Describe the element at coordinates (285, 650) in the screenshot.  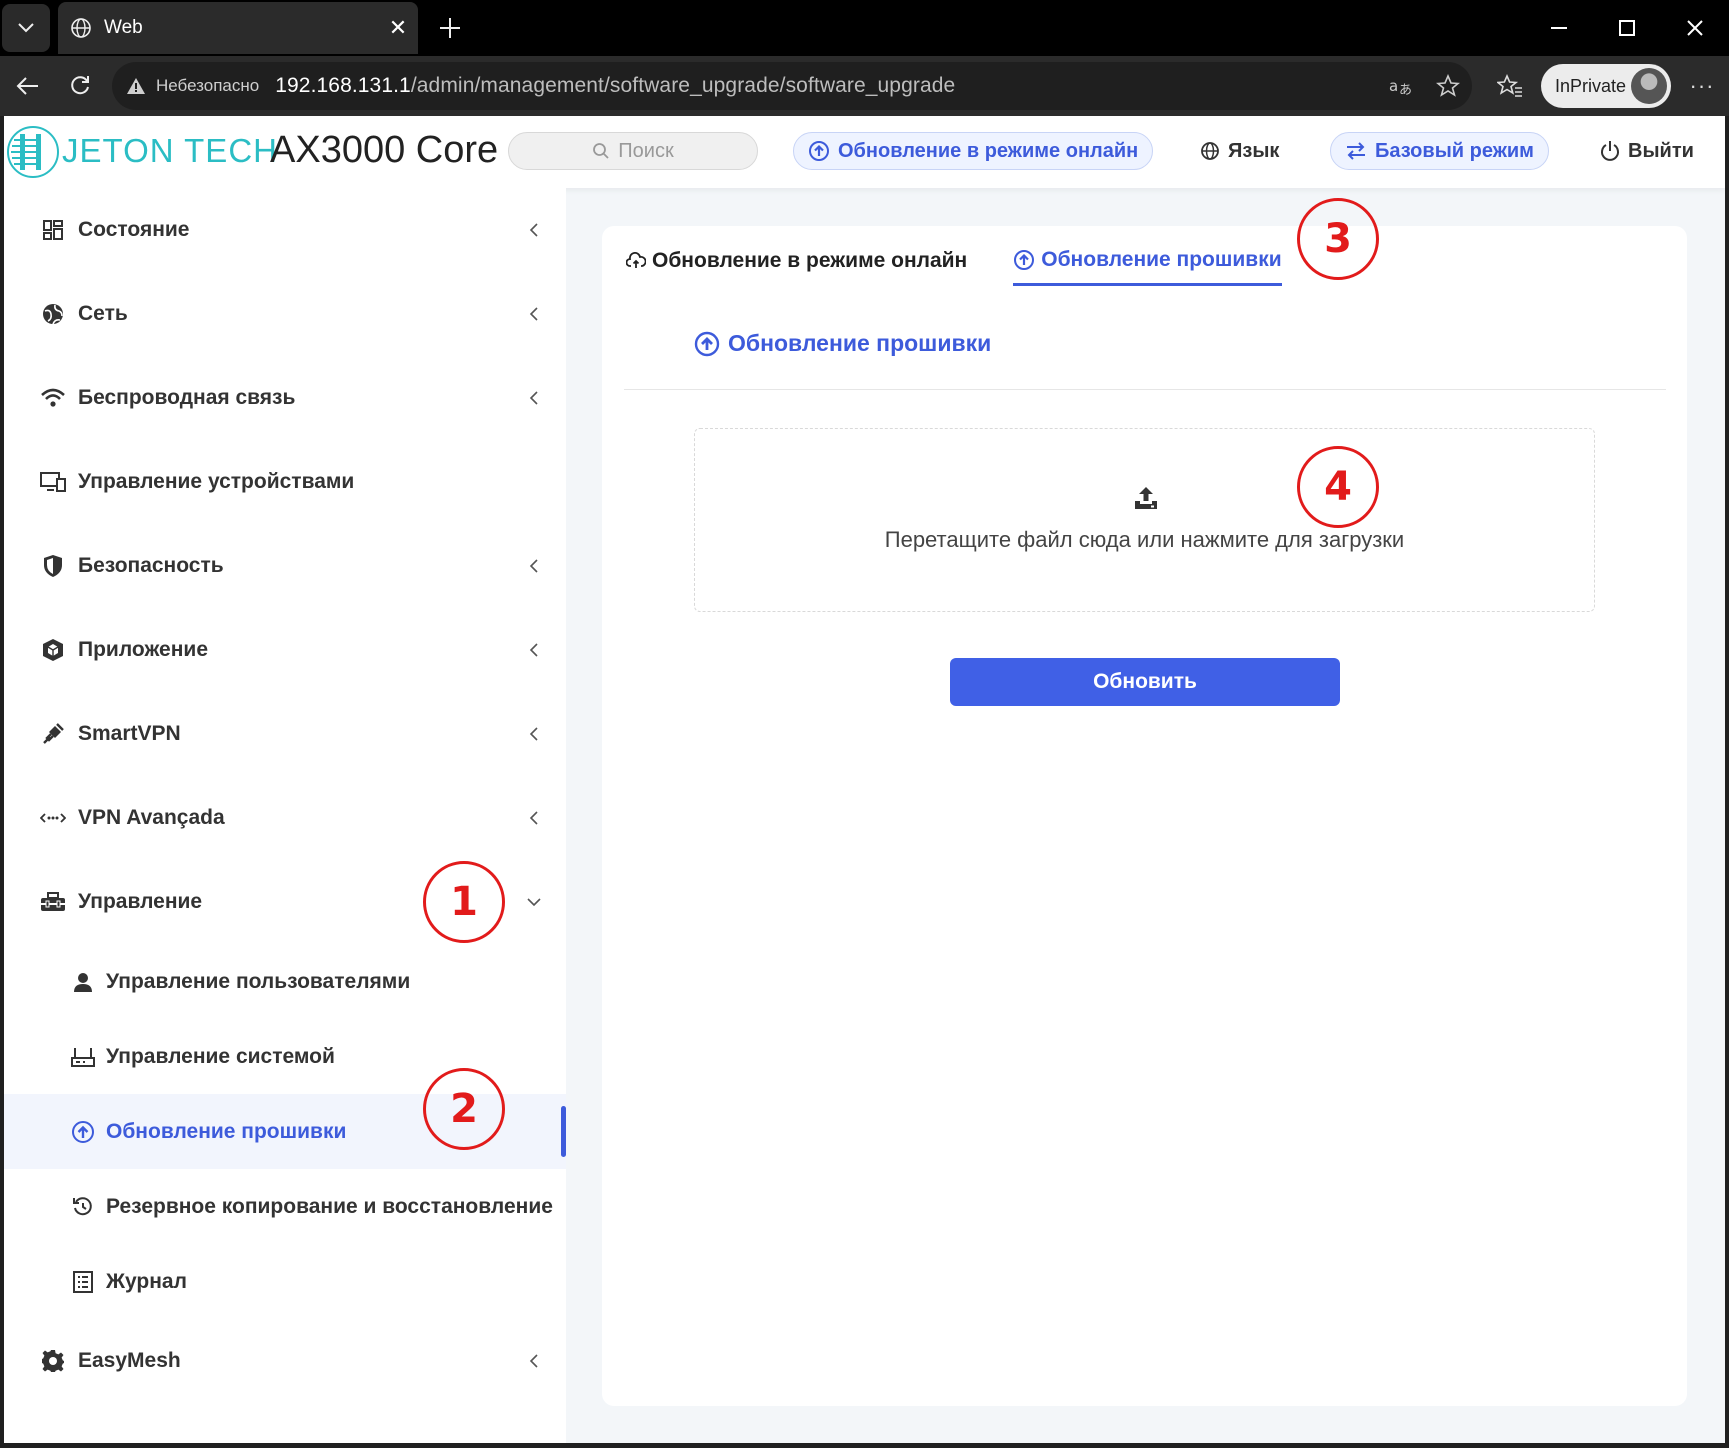
I see `sidebar-item-application: Приложение` at that location.